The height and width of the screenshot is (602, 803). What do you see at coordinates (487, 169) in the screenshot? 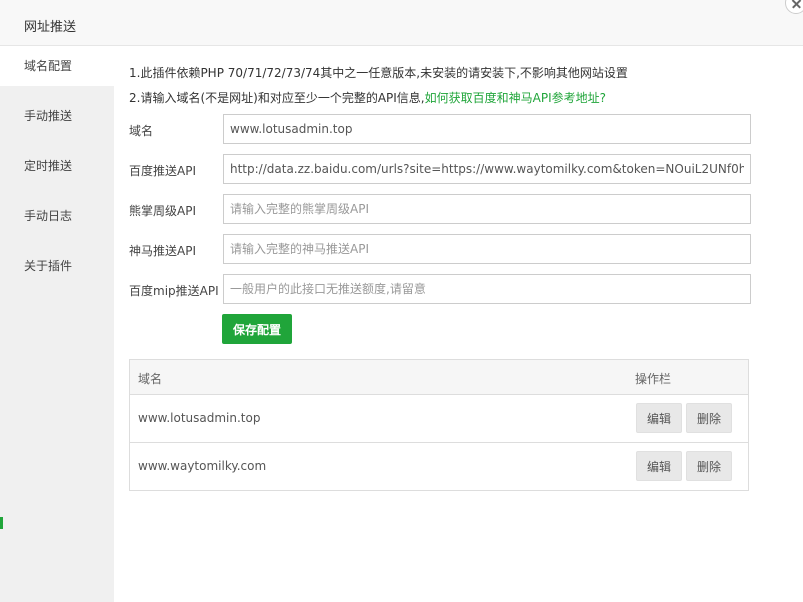
I see `baidu-api-input` at bounding box center [487, 169].